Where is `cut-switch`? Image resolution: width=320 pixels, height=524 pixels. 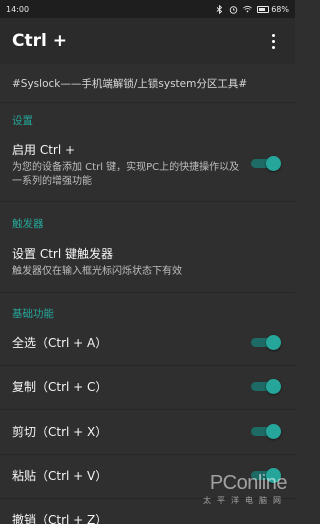
cut-switch is located at coordinates (266, 431).